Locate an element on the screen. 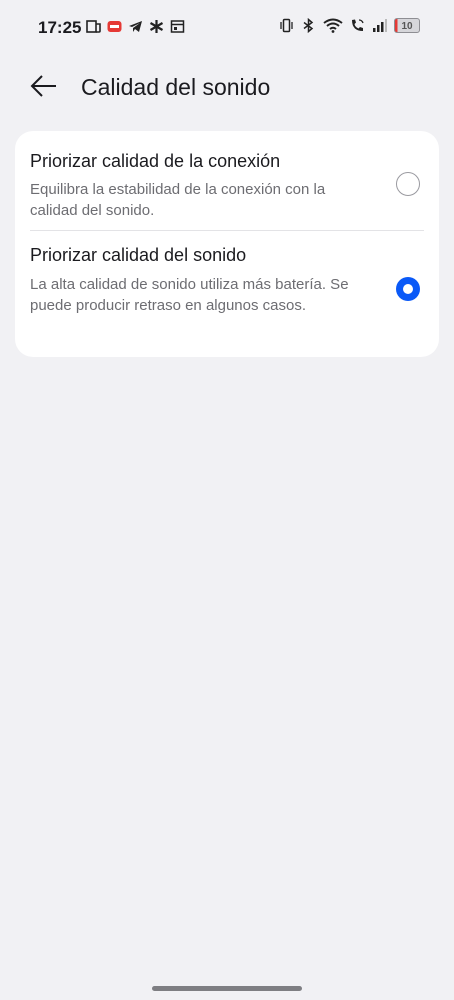 The width and height of the screenshot is (454, 1000). option-title: Priorizar calidad de la conexión is located at coordinates (155, 161).